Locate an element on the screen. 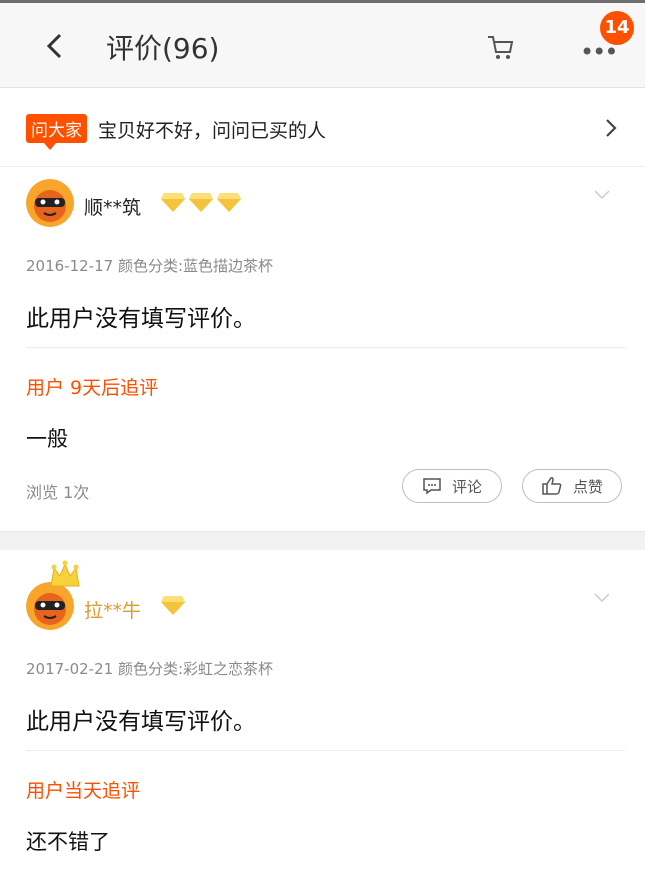  comment-button: 评论 is located at coordinates (452, 486).